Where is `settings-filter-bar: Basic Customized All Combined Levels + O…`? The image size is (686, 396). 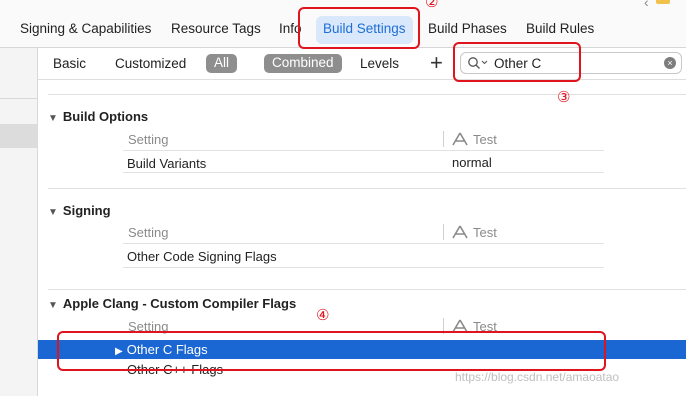 settings-filter-bar: Basic Customized All Combined Levels + O… is located at coordinates (362, 64).